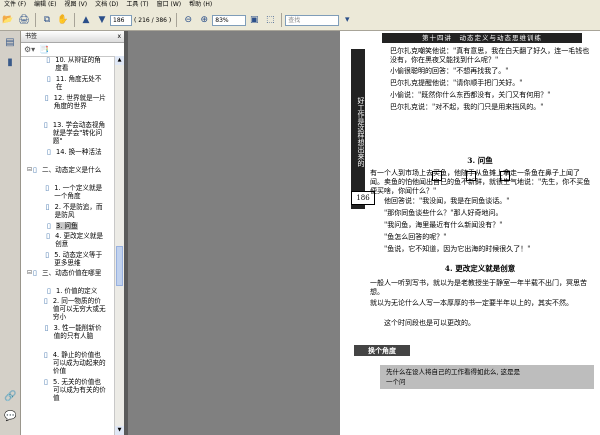 This screenshot has width=600, height=435. What do you see at coordinates (72, 37) in the screenshot?
I see `bookmarks-panel-header: 书签 x` at bounding box center [72, 37].